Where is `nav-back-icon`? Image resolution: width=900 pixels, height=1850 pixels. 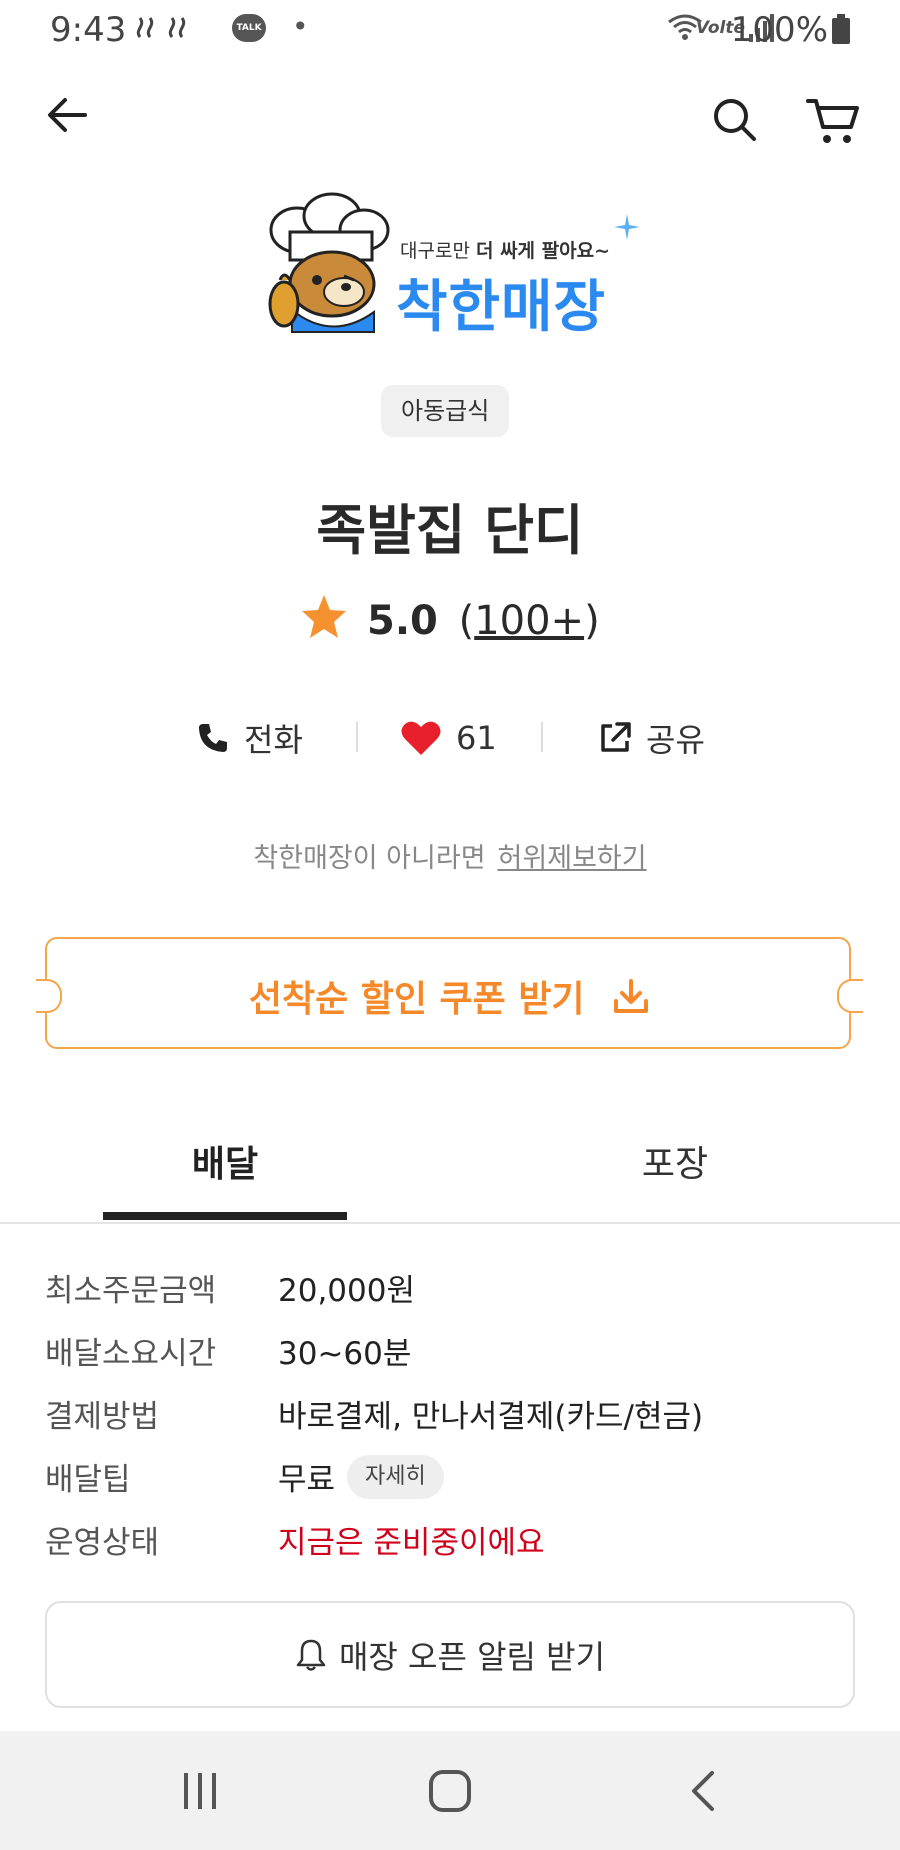 nav-back-icon is located at coordinates (703, 1790).